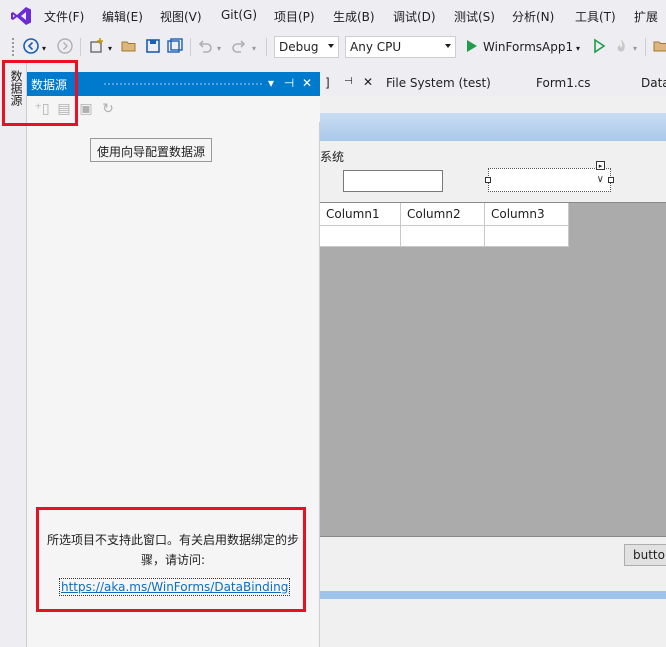  Describe the element at coordinates (472, 46) in the screenshot. I see `start-debugging-icon` at that location.